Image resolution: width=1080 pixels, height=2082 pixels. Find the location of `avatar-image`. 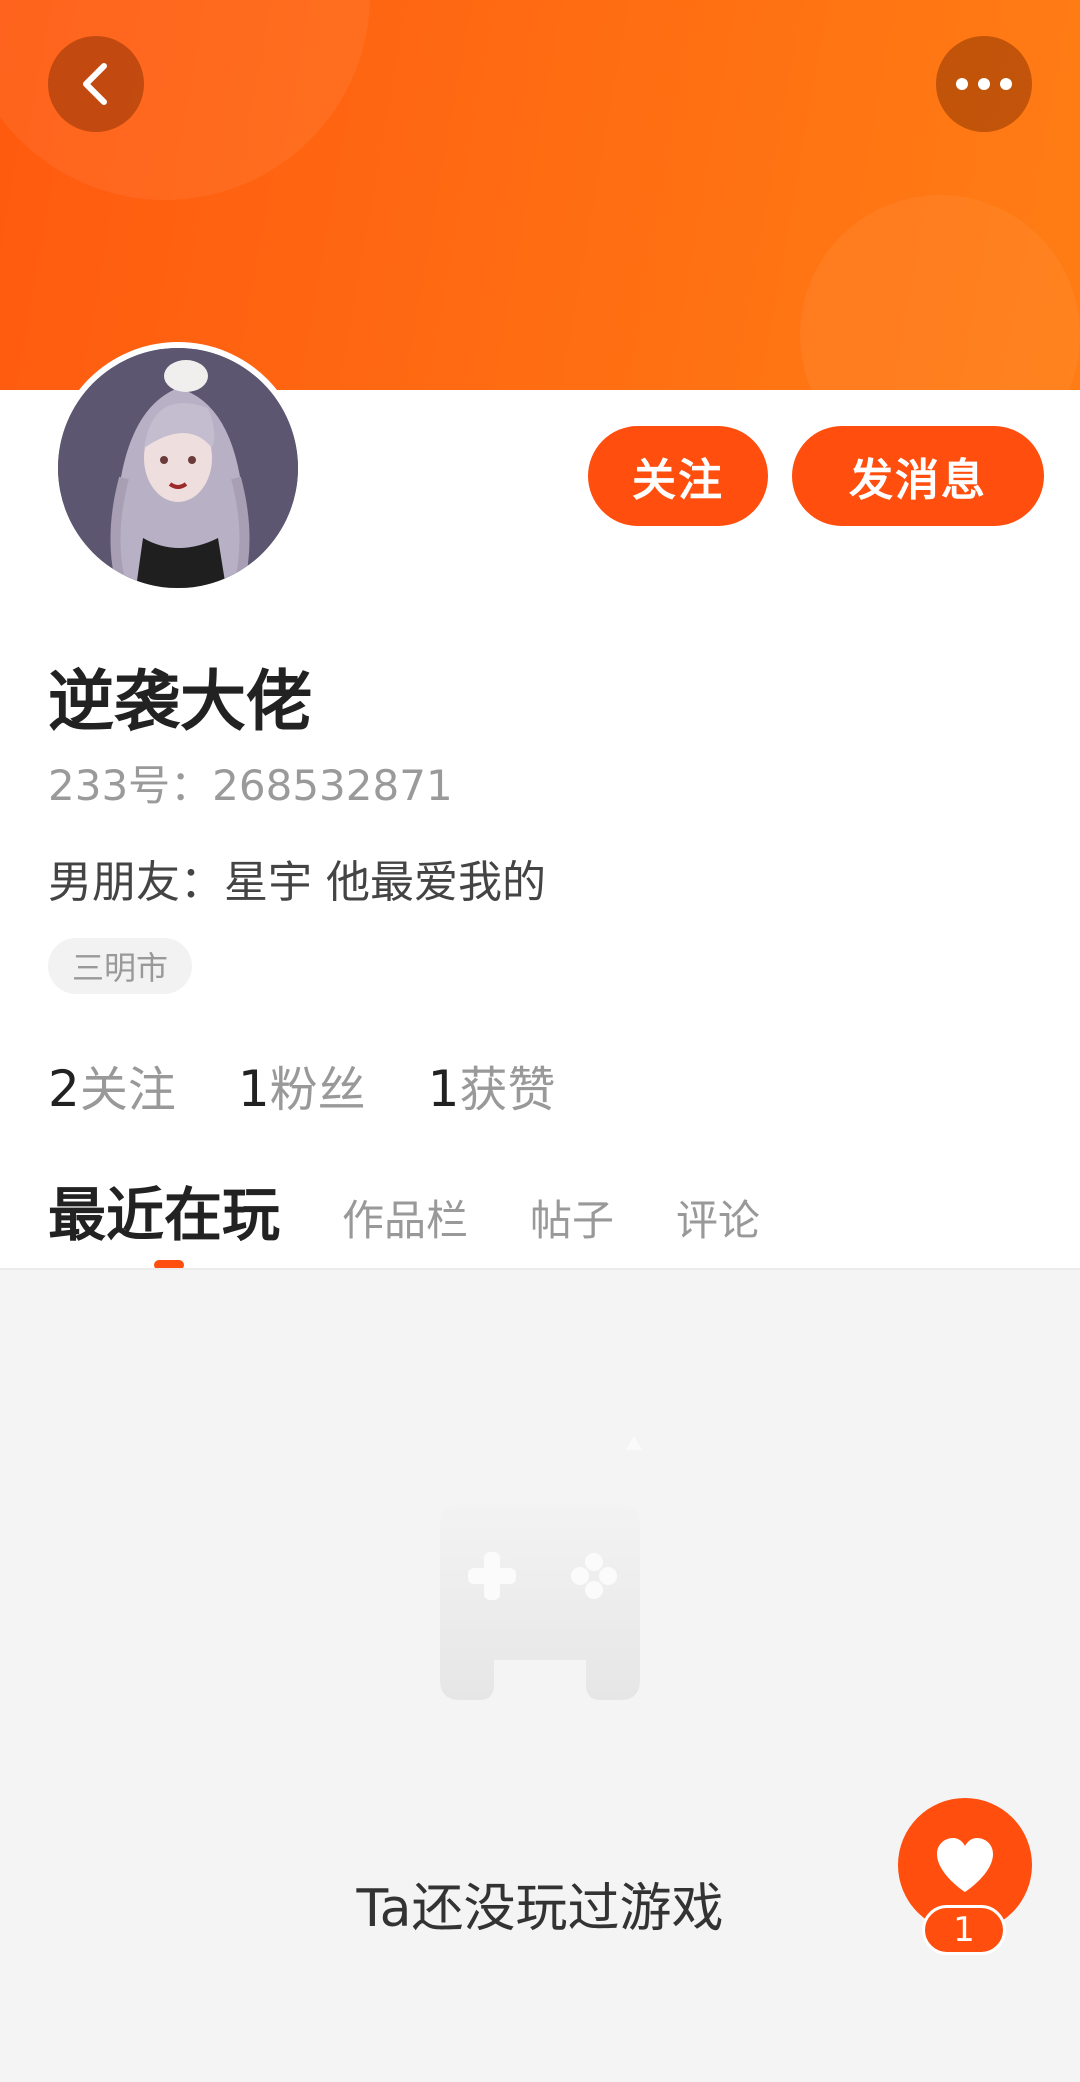

avatar-image is located at coordinates (178, 468).